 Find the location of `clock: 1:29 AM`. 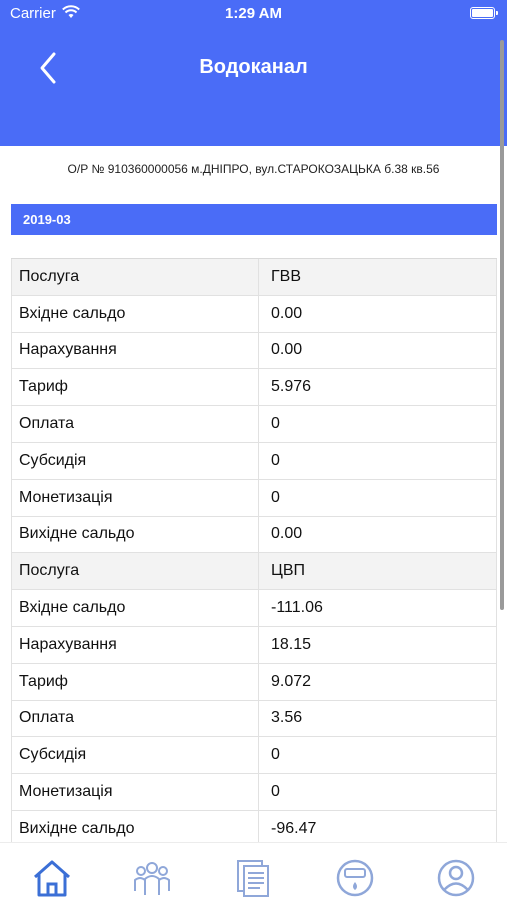

clock: 1:29 AM is located at coordinates (253, 13).